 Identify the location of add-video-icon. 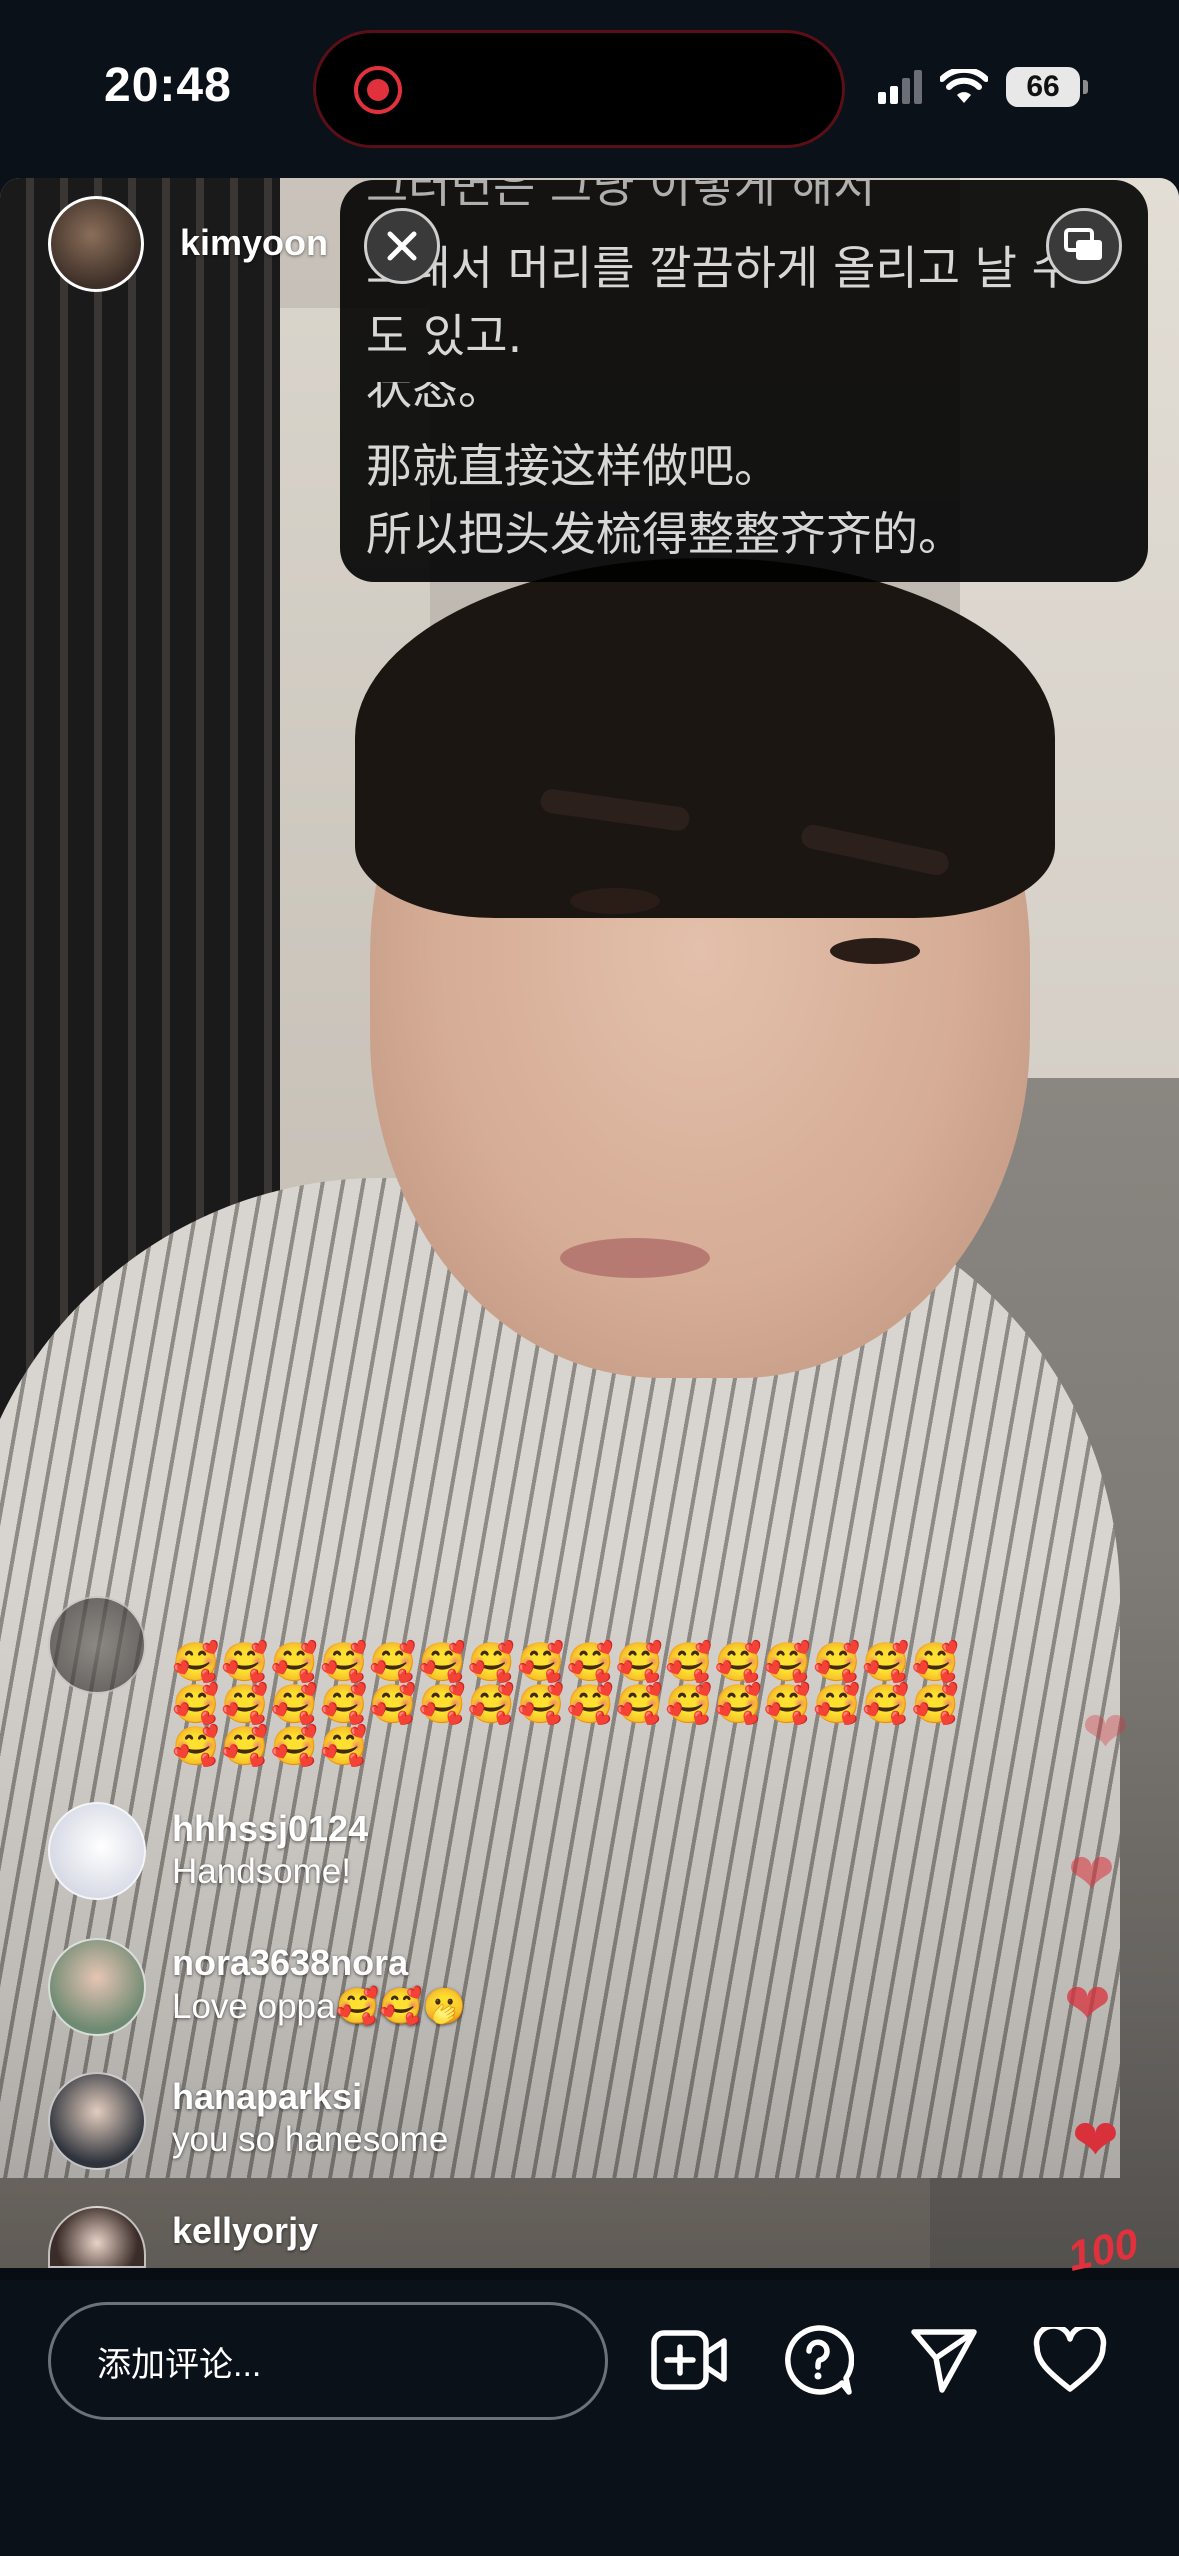
(689, 2360).